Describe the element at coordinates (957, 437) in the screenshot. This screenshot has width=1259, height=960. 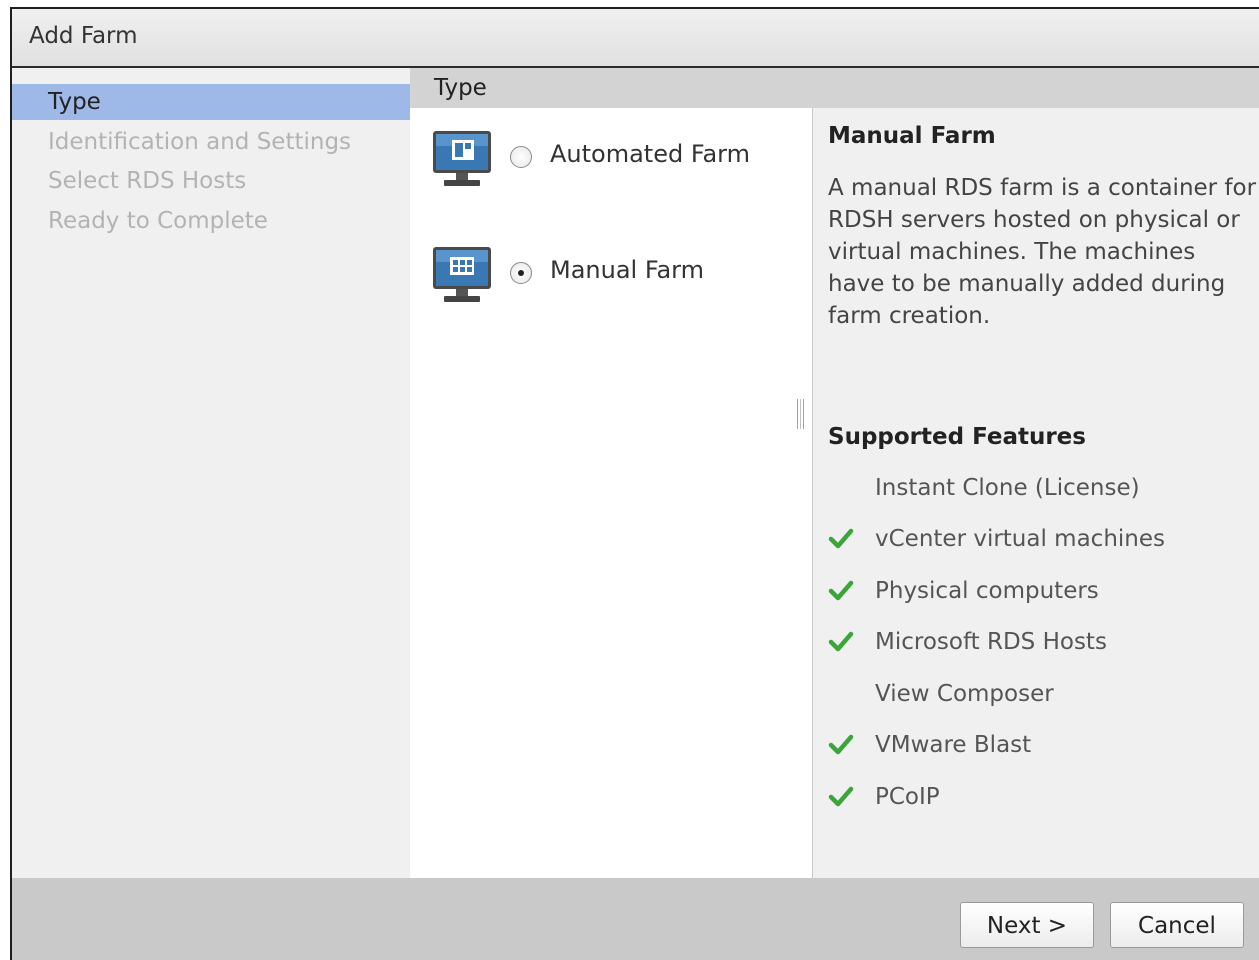
I see `supported-features-title: Supported Features` at that location.